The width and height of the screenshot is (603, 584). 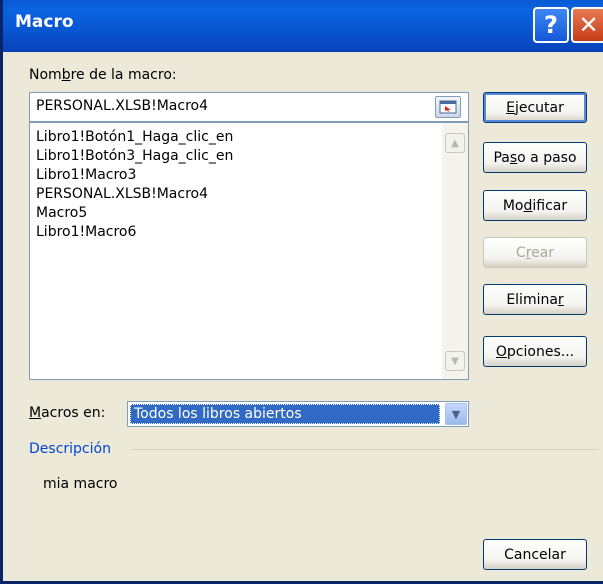 I want to click on scroll-down-button: ▼, so click(x=455, y=361).